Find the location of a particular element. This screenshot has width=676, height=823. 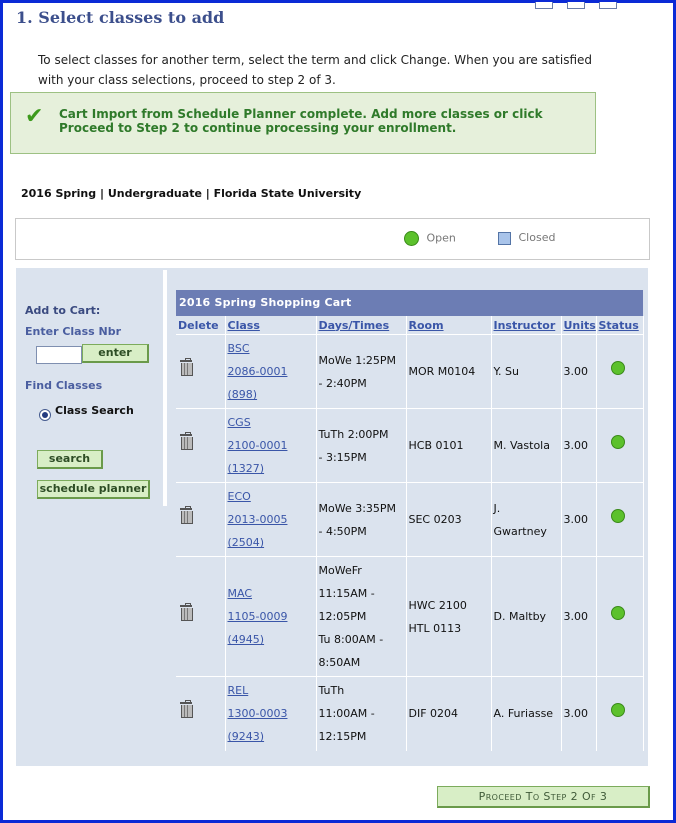

class-cell: BSC 2086-0001 (898) is located at coordinates (271, 371).